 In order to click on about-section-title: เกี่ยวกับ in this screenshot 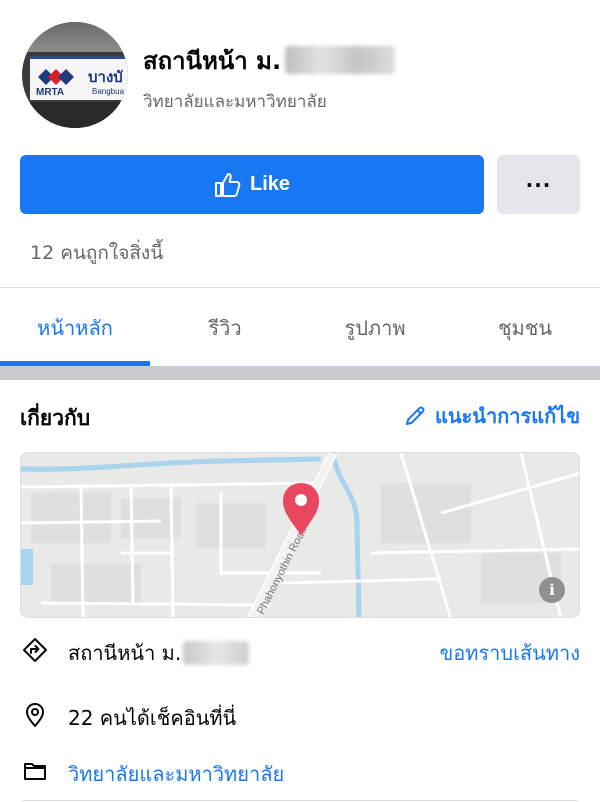, I will do `click(55, 418)`.